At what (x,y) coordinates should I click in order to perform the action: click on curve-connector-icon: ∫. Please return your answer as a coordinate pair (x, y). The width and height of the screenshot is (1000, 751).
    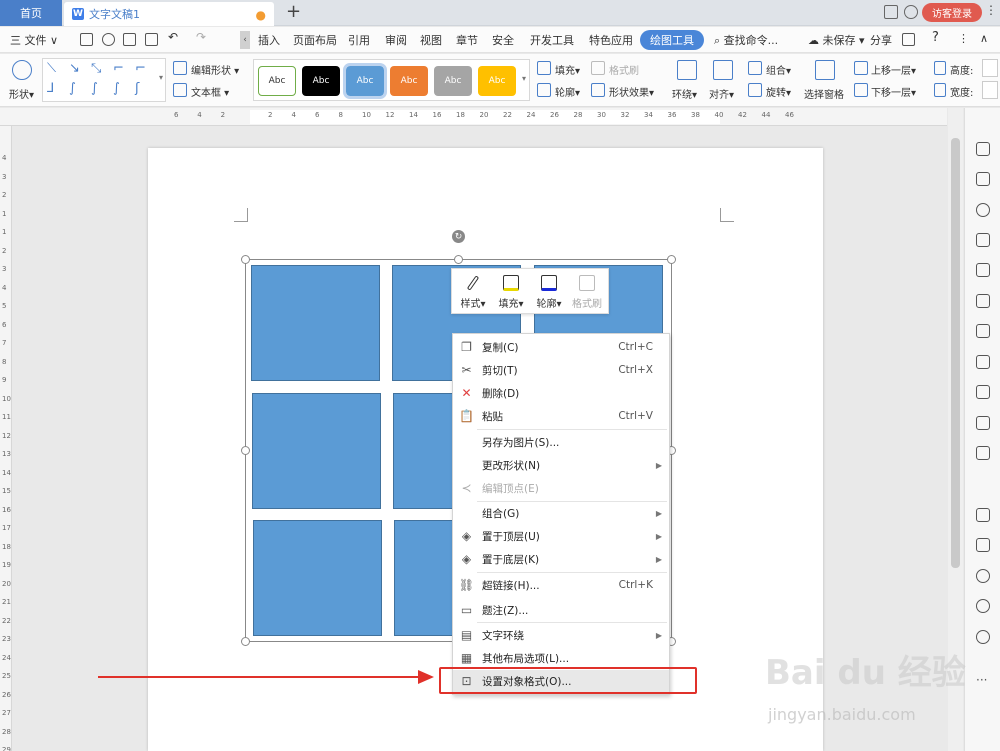
    Looking at the image, I should click on (72, 88).